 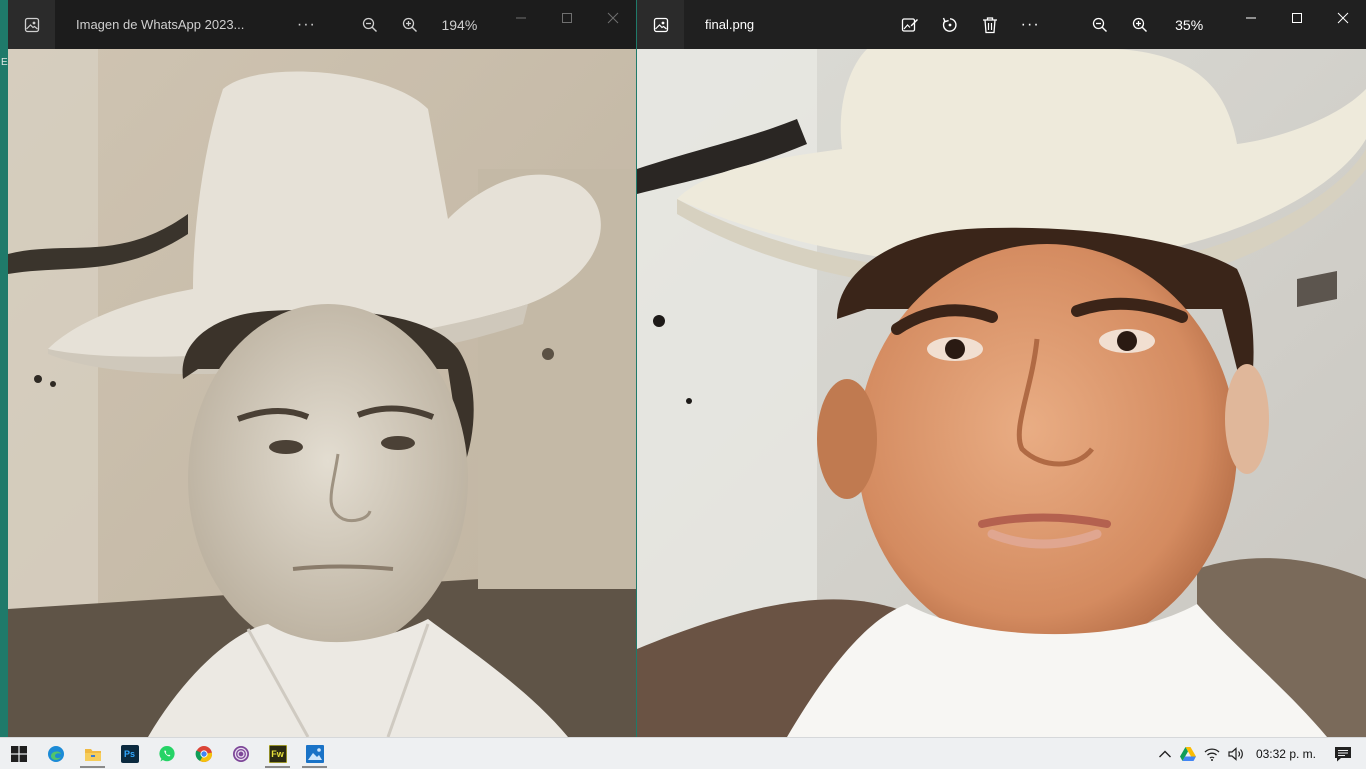 I want to click on edit-image-button, so click(x=910, y=24).